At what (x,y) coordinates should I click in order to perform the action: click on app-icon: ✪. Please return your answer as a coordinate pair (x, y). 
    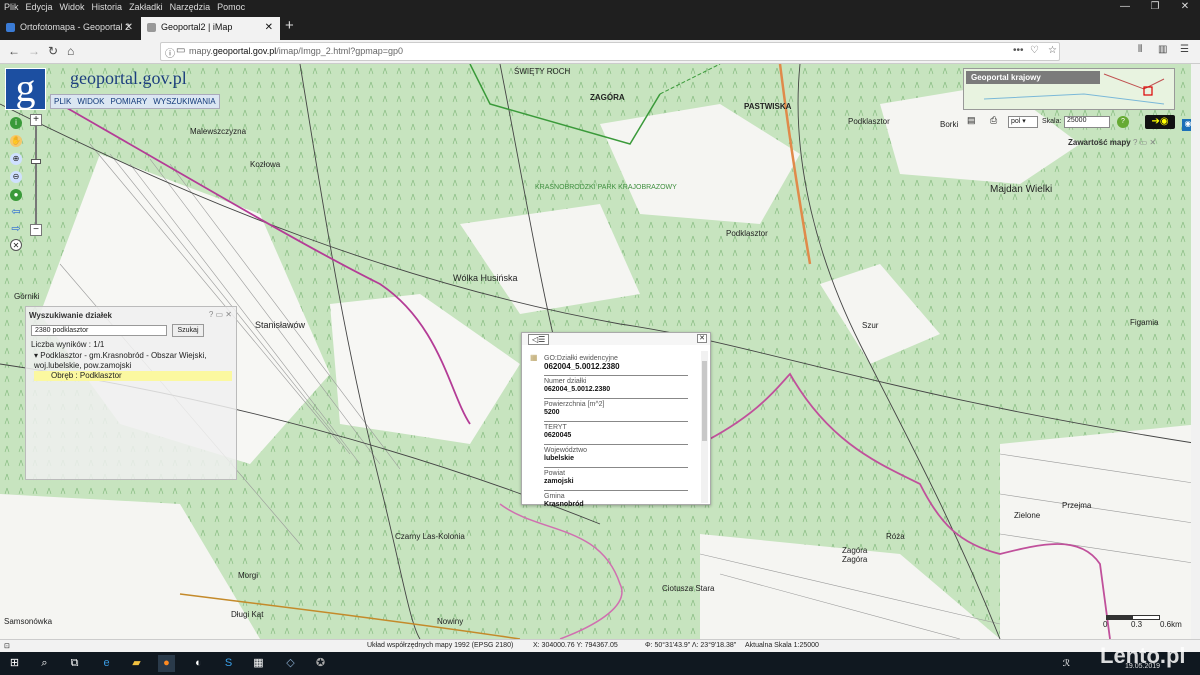
    Looking at the image, I should click on (320, 663).